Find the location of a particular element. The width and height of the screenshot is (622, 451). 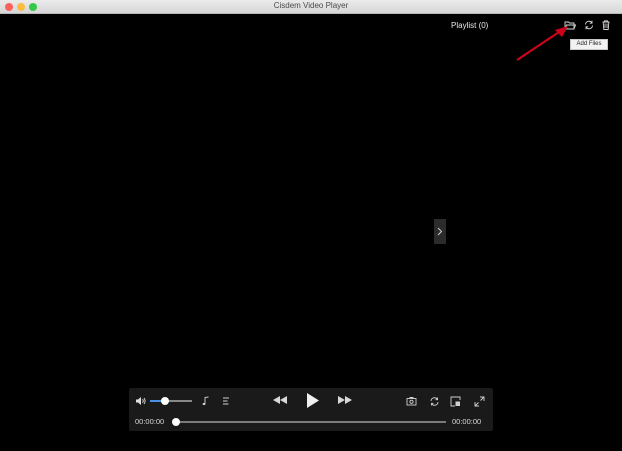

total-duration: 00:00:00 is located at coordinates (467, 421).